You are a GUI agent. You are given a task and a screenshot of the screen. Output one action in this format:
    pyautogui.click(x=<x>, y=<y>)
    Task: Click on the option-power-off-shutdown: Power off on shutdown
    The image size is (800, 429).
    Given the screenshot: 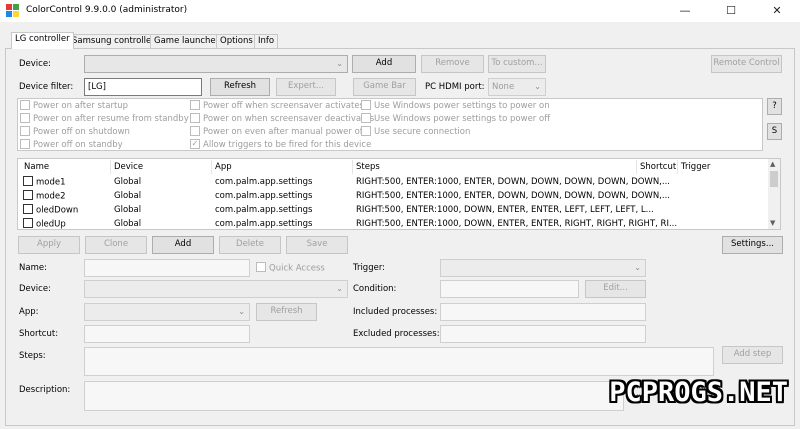 What is the action you would take?
    pyautogui.click(x=104, y=132)
    